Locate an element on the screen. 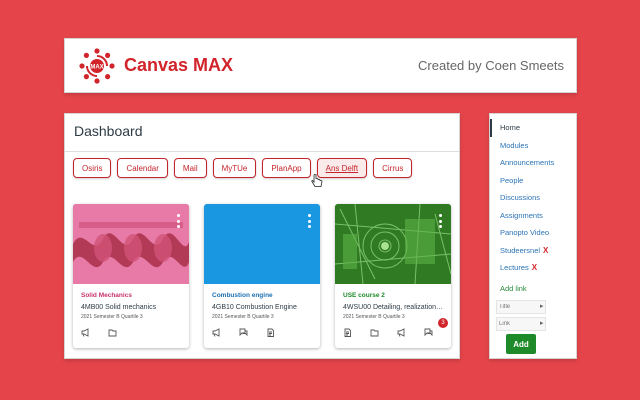  add-link-heading: Add link is located at coordinates (513, 288).